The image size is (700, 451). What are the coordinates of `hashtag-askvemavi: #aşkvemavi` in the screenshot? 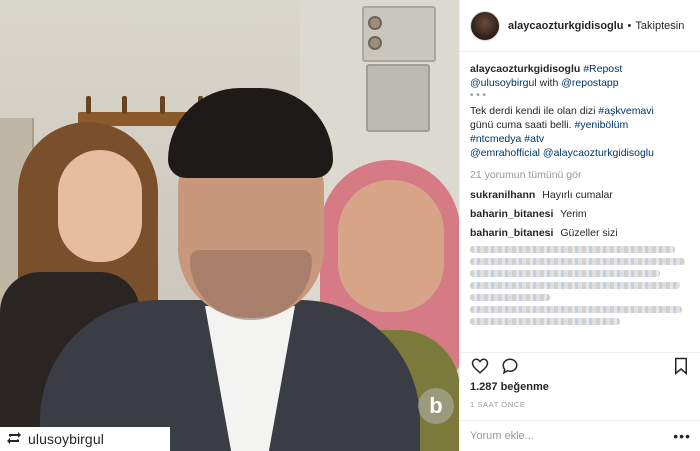 It's located at (625, 111).